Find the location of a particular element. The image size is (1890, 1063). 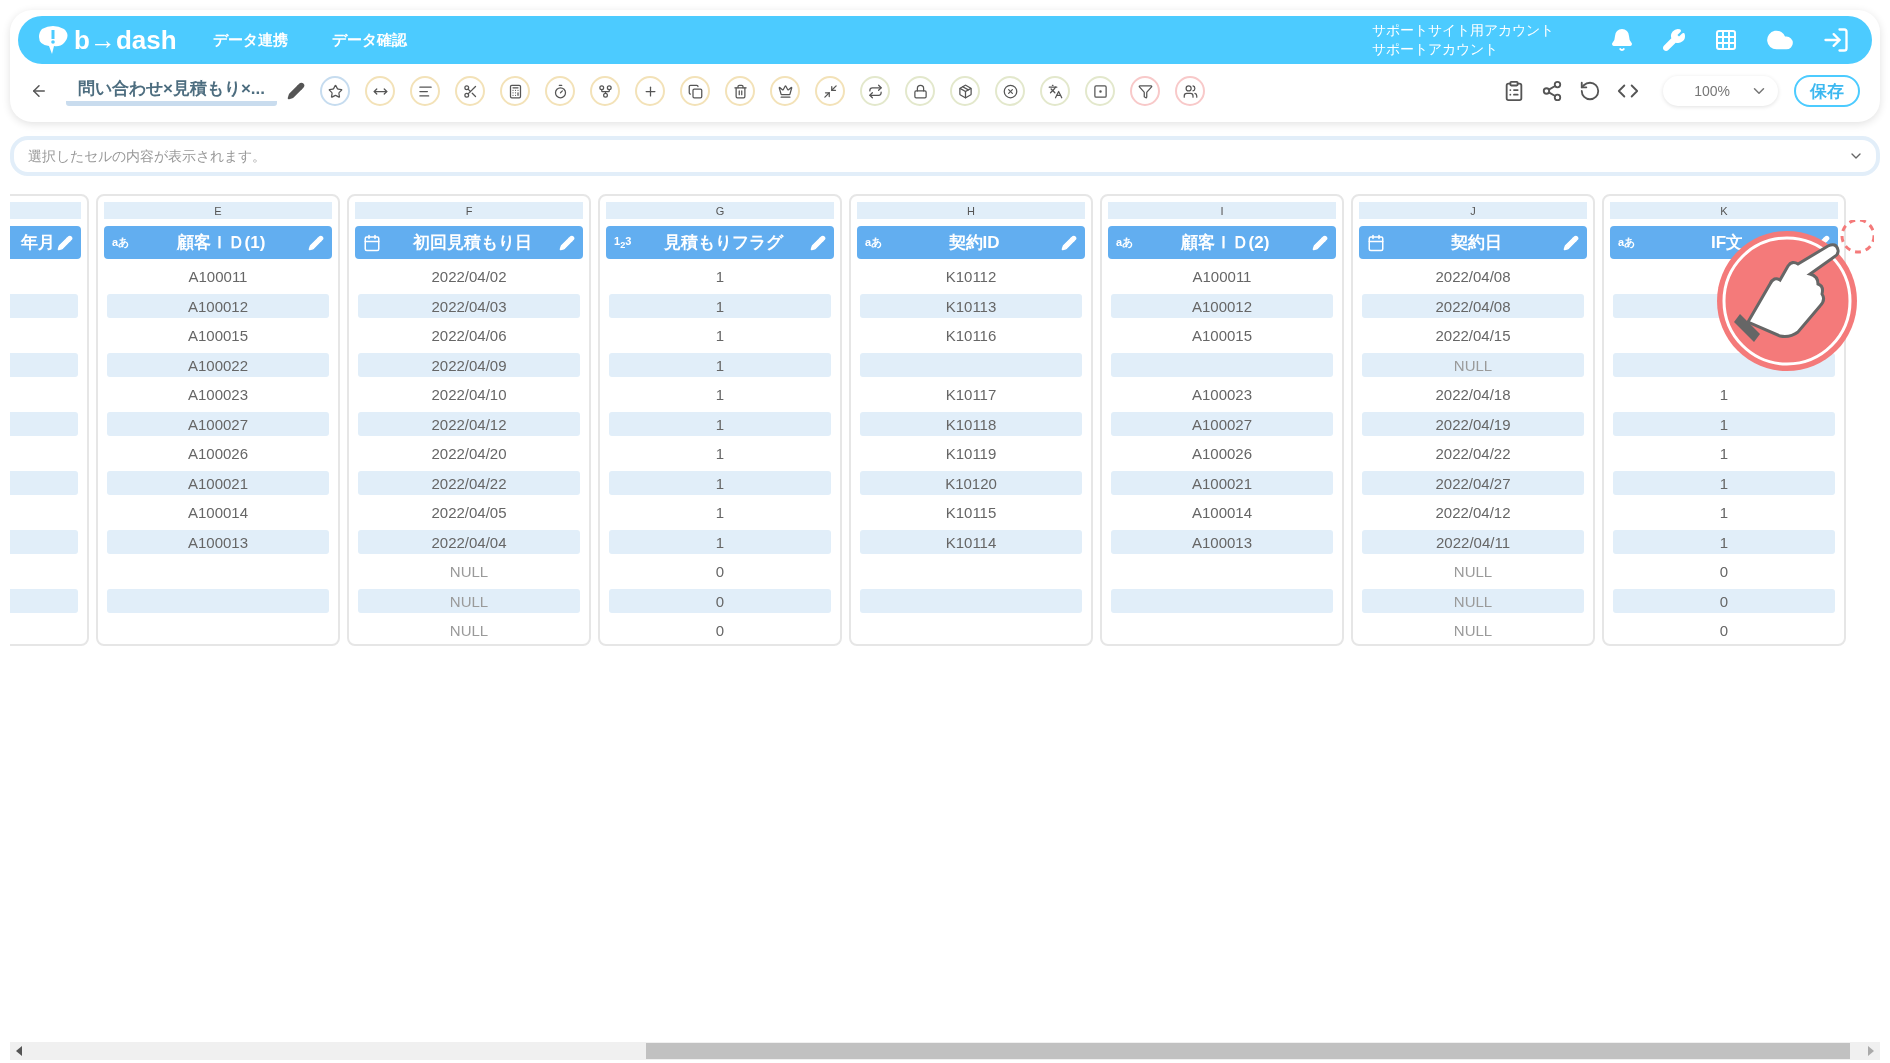

trash-icon is located at coordinates (740, 91).